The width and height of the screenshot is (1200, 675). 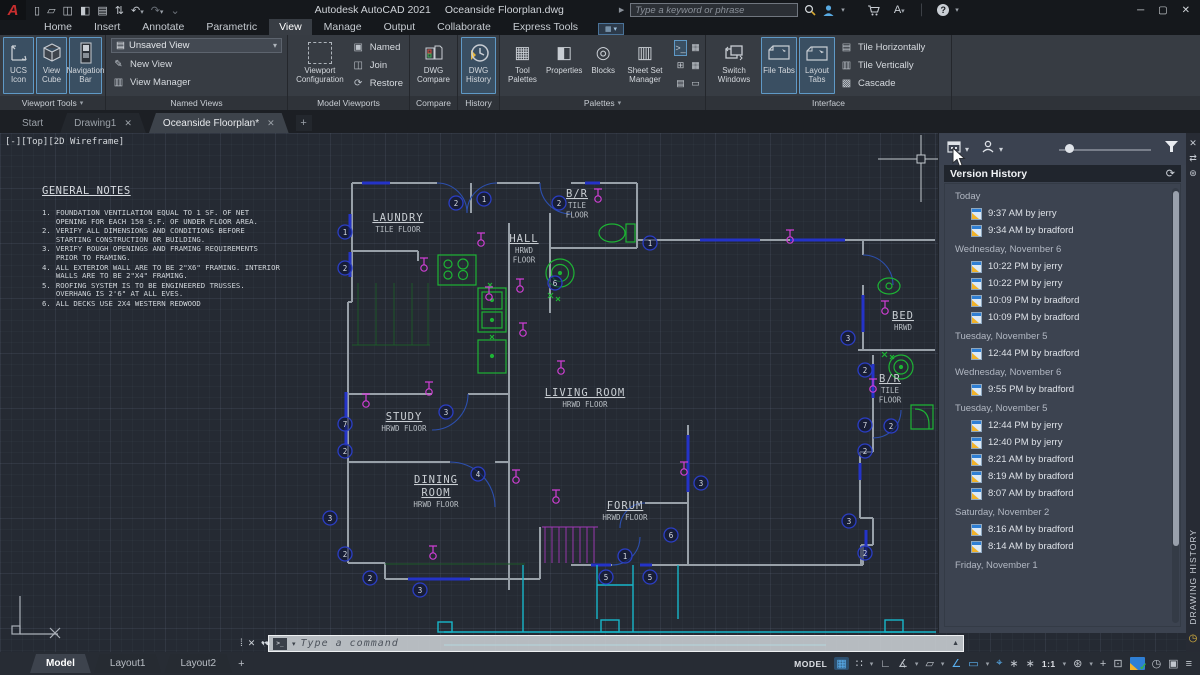 I want to click on ribbon-tab-view: View, so click(x=290, y=27).